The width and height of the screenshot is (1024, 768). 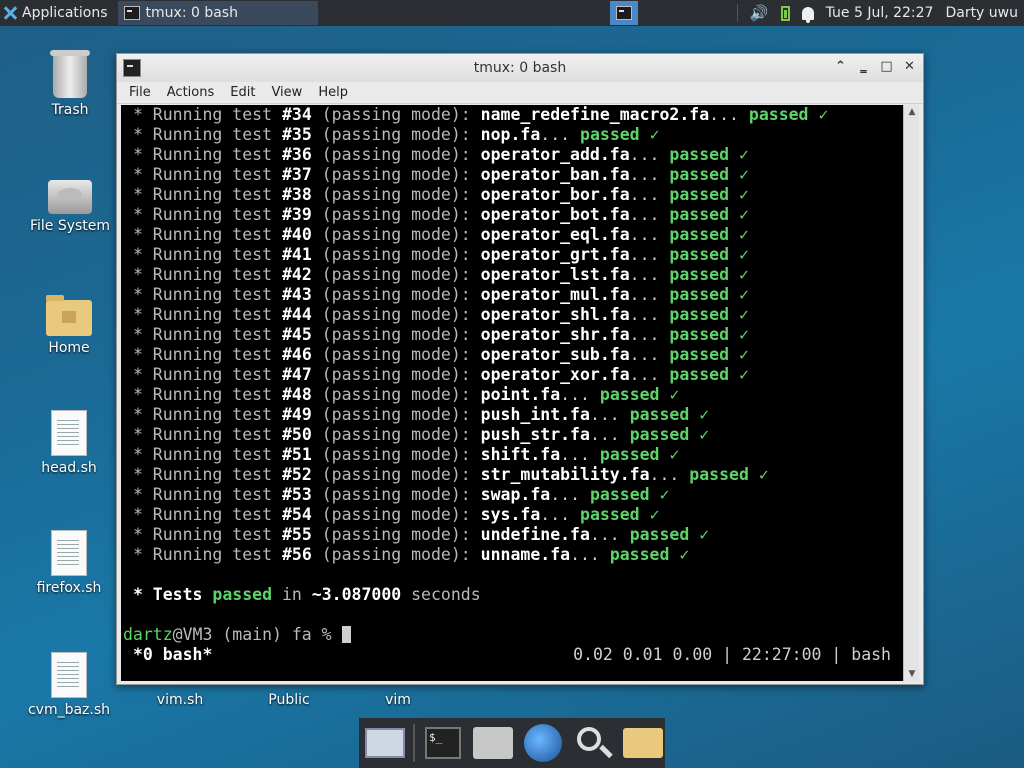 What do you see at coordinates (69, 348) in the screenshot?
I see `desktop-icon-label: Home` at bounding box center [69, 348].